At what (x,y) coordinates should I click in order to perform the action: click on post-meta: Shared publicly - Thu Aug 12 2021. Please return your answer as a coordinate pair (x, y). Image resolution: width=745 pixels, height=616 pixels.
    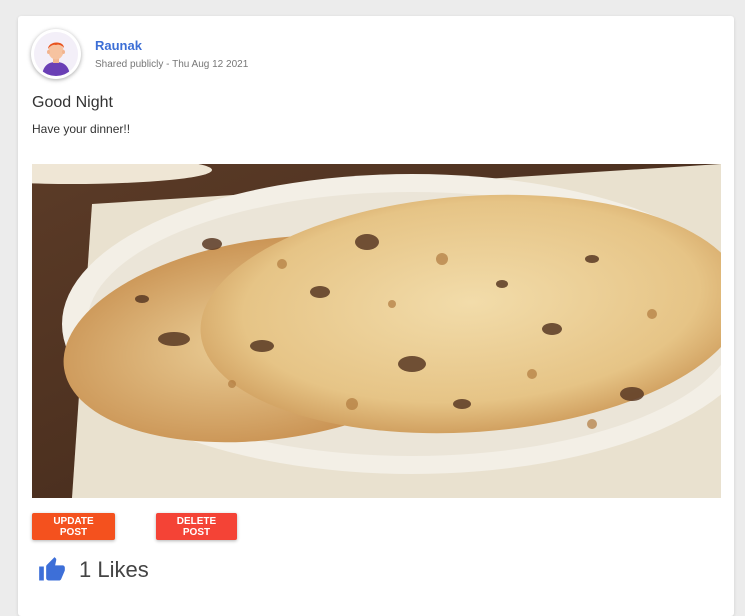
    Looking at the image, I should click on (172, 64).